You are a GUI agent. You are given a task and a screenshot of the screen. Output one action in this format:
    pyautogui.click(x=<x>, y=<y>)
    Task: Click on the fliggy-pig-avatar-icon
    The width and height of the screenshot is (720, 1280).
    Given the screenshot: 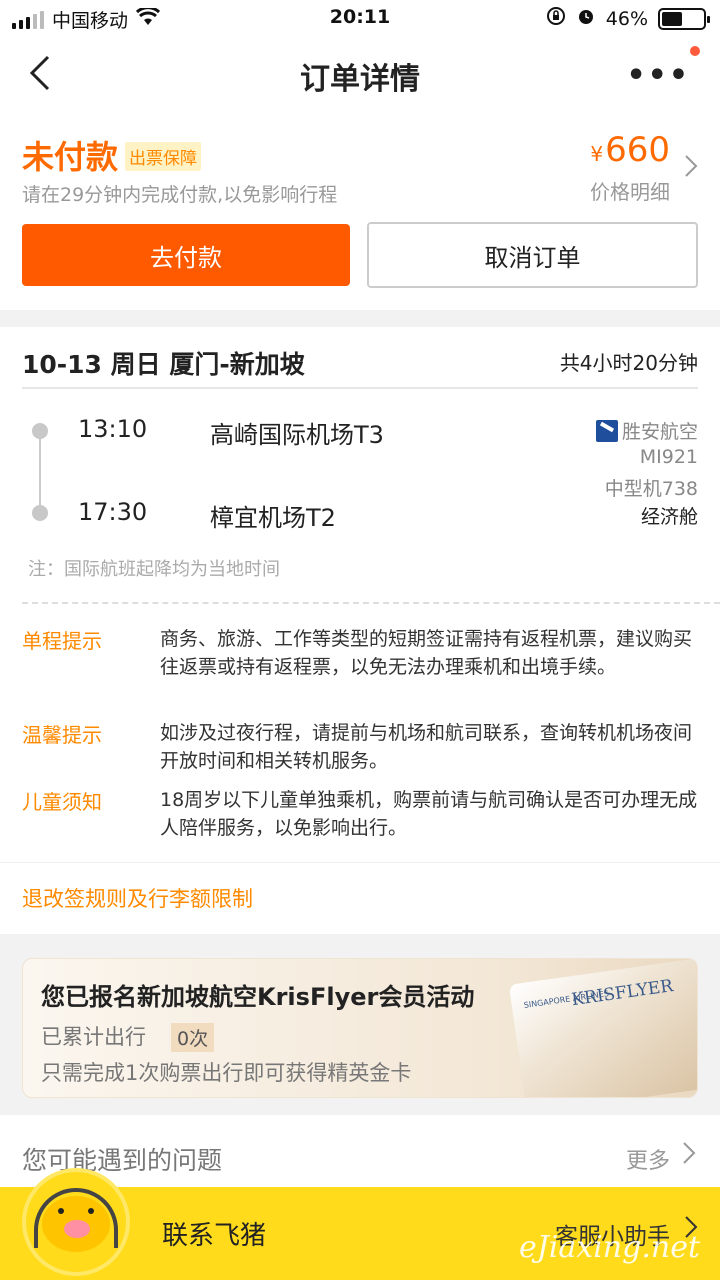 What is the action you would take?
    pyautogui.click(x=76, y=1222)
    